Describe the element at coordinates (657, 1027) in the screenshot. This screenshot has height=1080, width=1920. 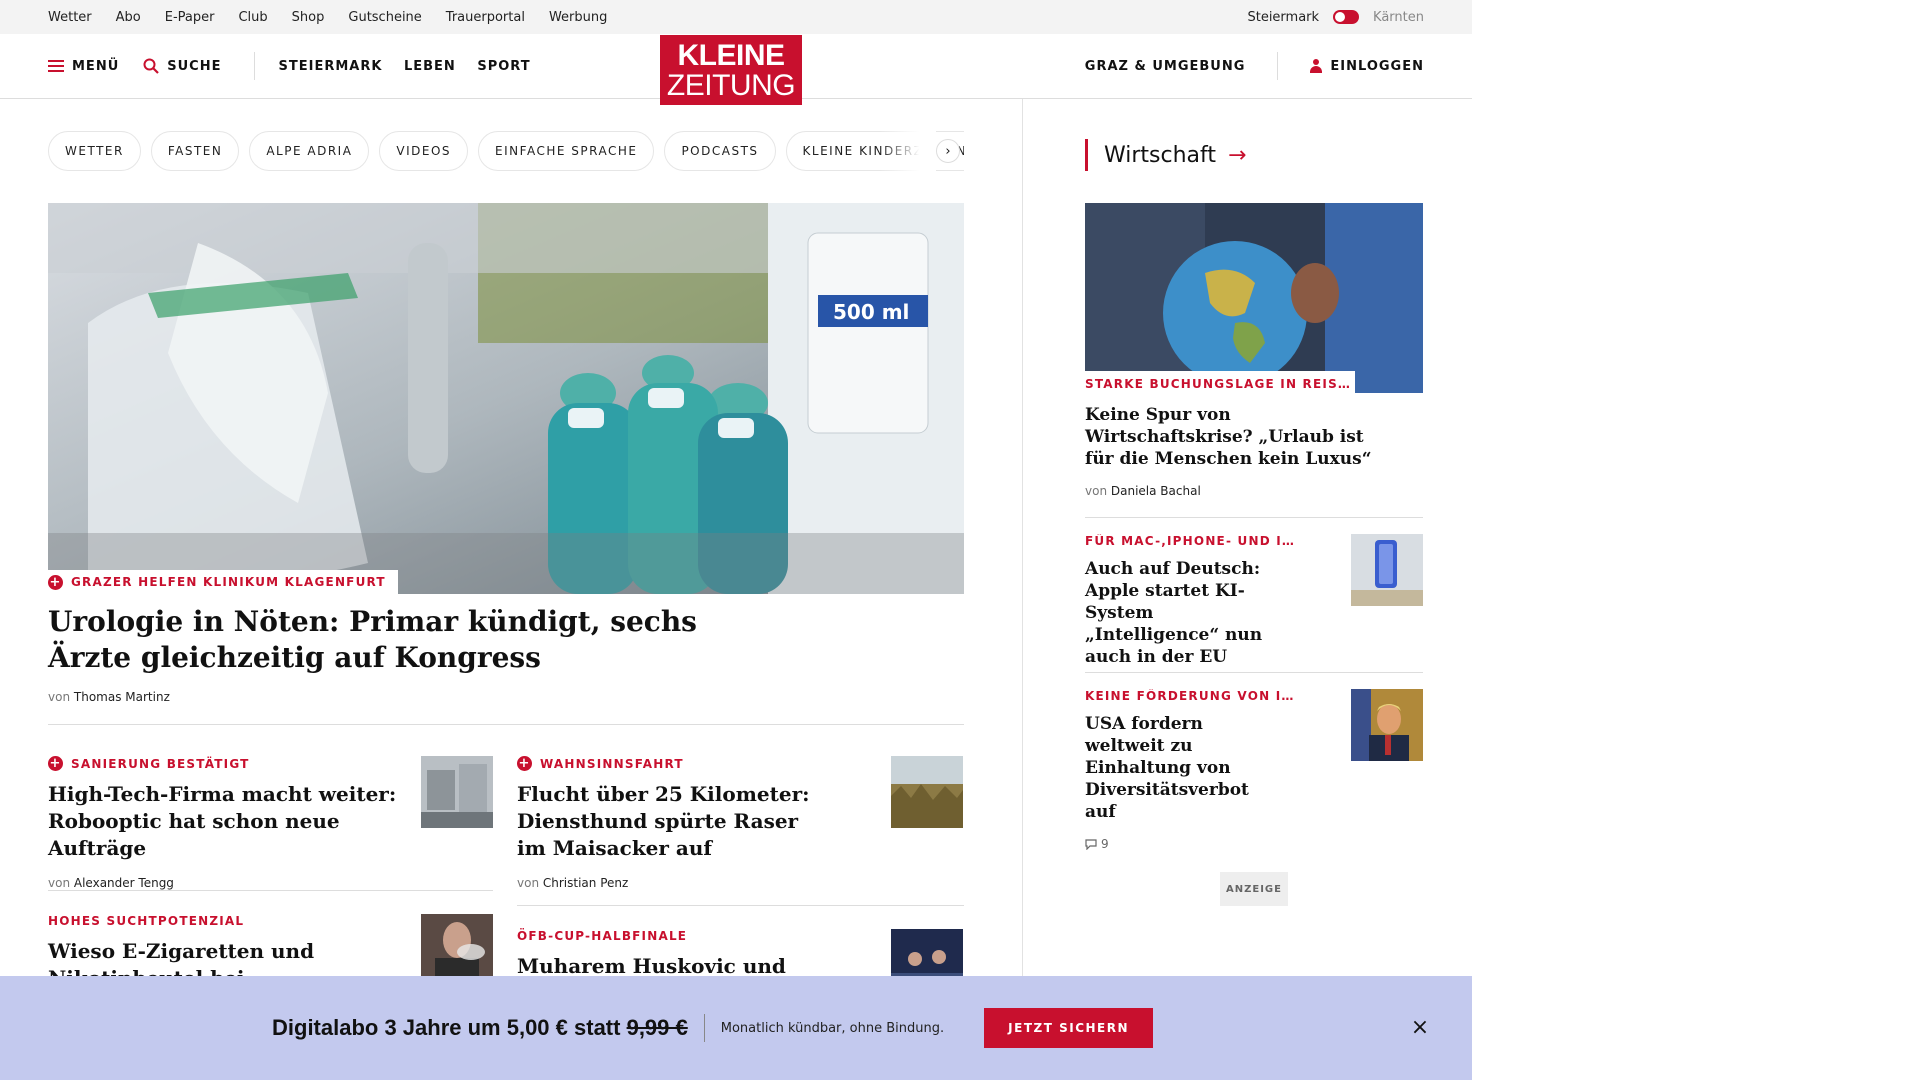
I see `banner-old-price: 9,99 €` at that location.